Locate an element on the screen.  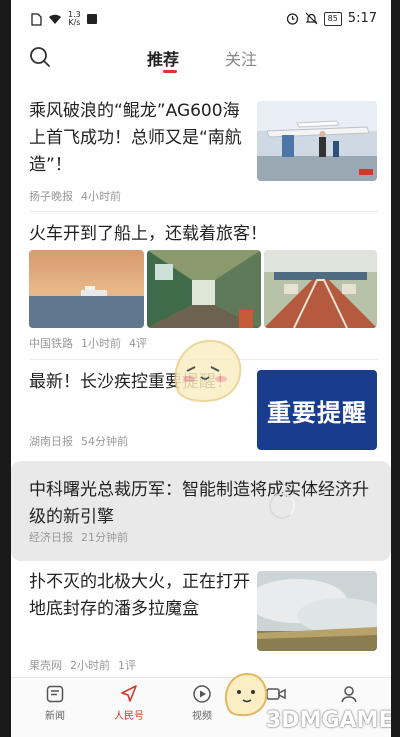
feed-item-time: 1小时前 is located at coordinates (101, 343).